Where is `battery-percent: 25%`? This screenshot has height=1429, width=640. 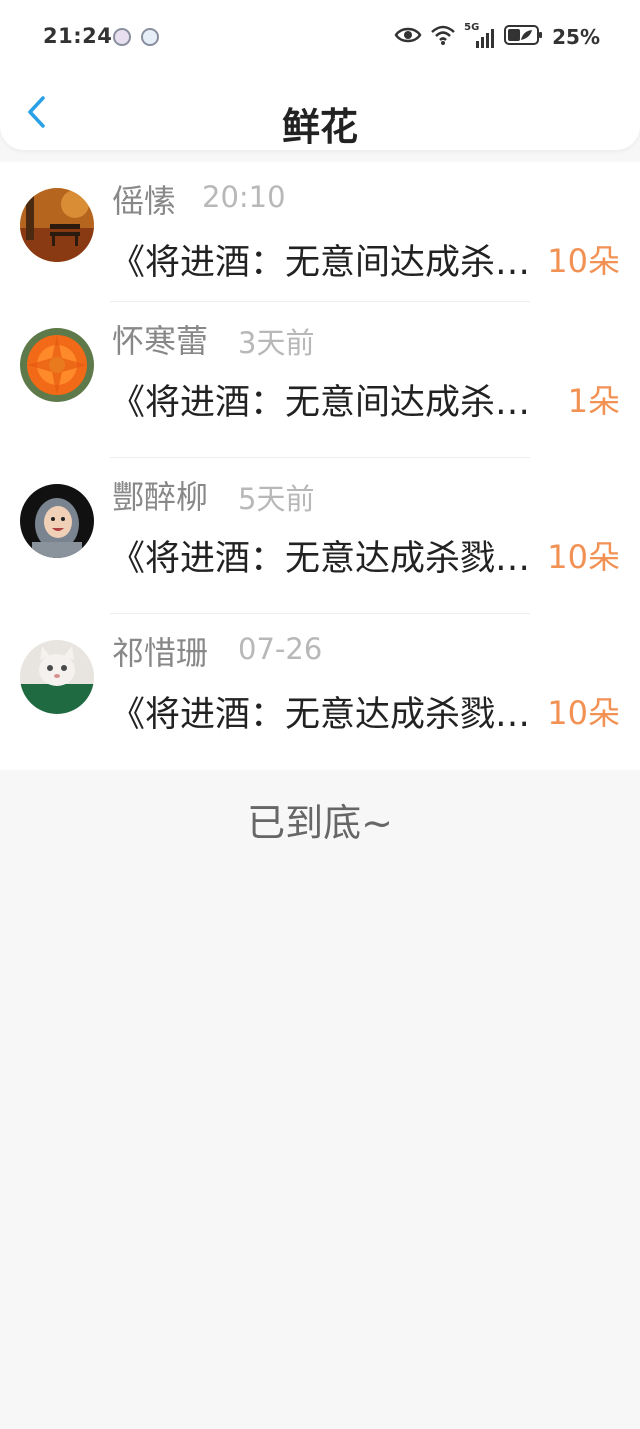
battery-percent: 25% is located at coordinates (576, 37).